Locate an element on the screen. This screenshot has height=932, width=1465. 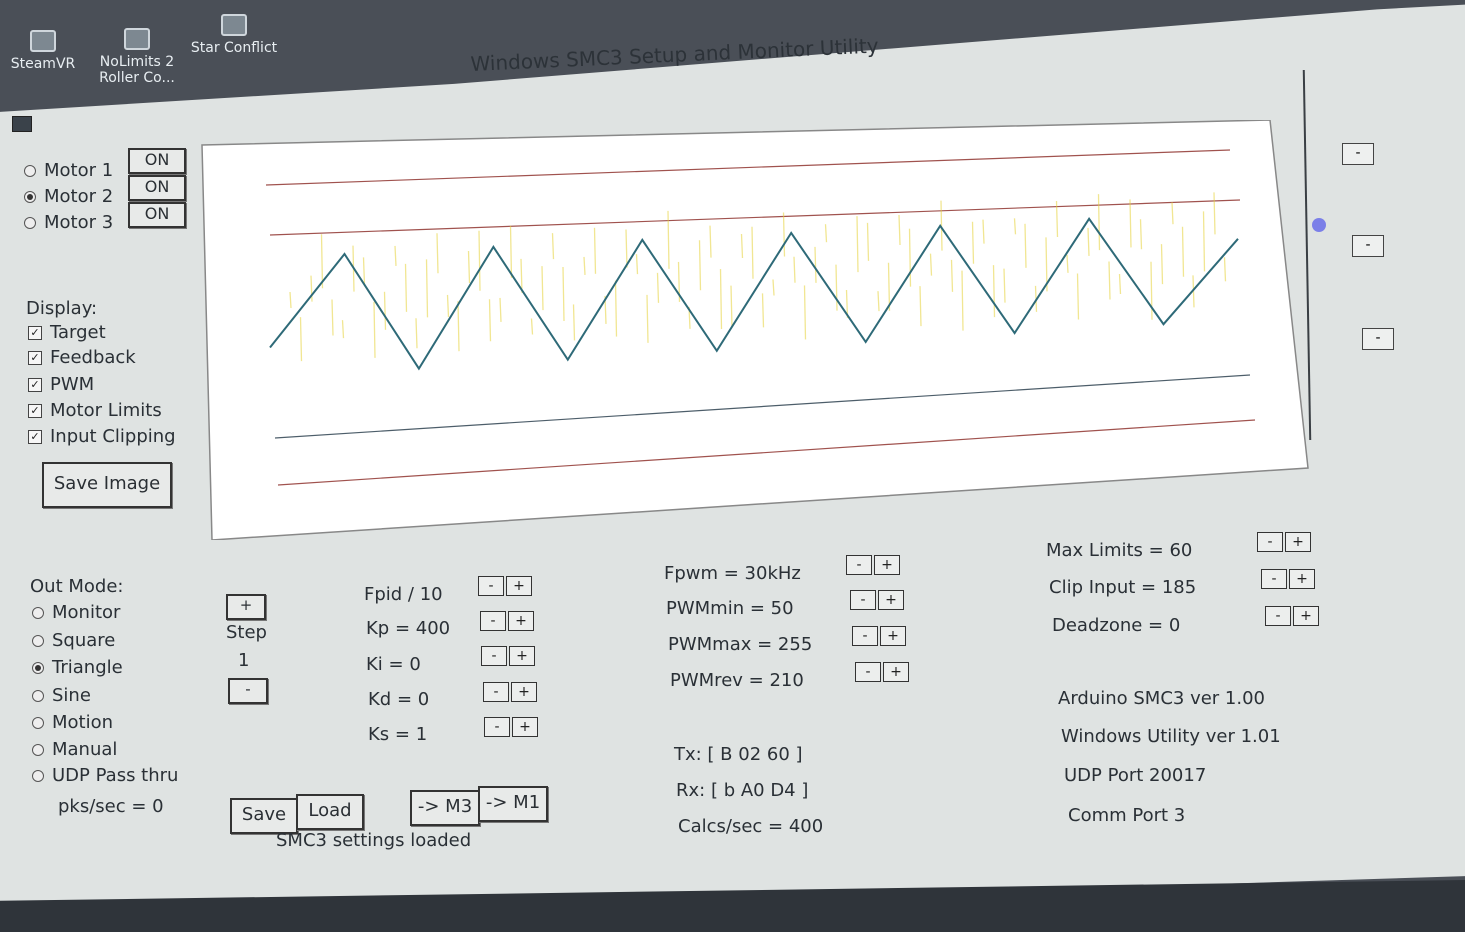
ki-stepper: - + is located at coordinates (508, 656).